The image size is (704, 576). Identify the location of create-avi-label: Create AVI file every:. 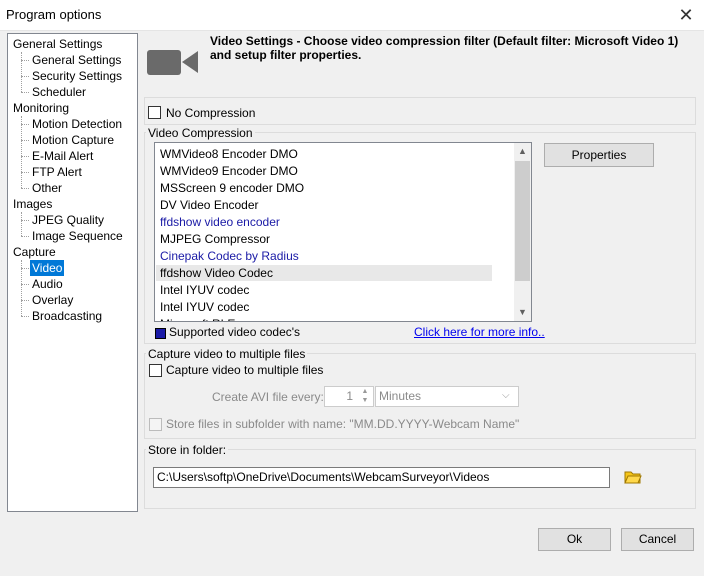
(268, 397).